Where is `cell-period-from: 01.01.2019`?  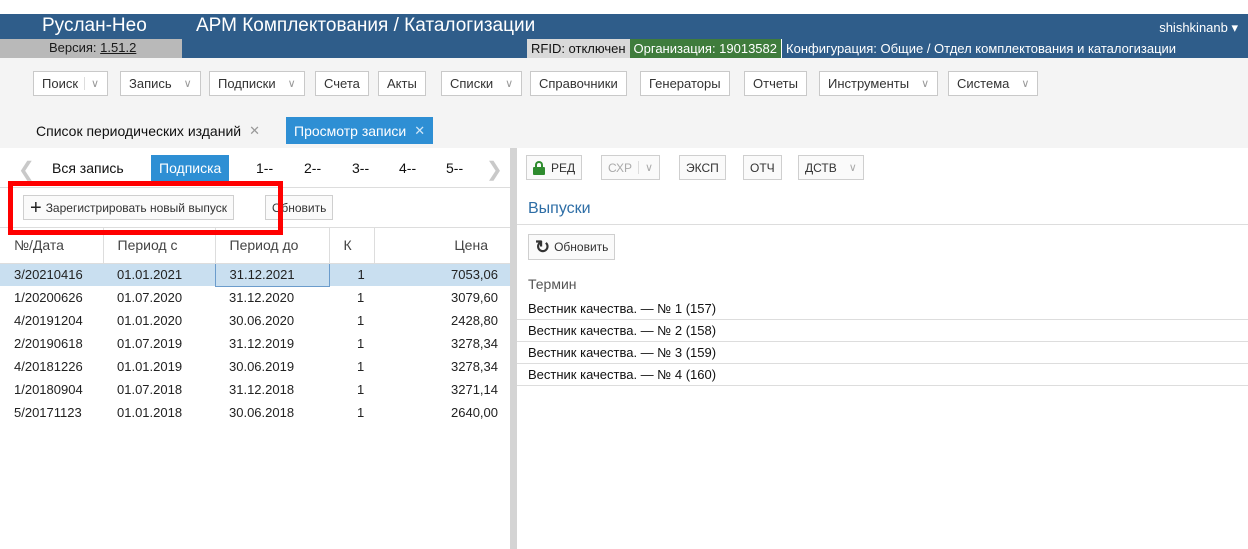 cell-period-from: 01.01.2019 is located at coordinates (150, 366).